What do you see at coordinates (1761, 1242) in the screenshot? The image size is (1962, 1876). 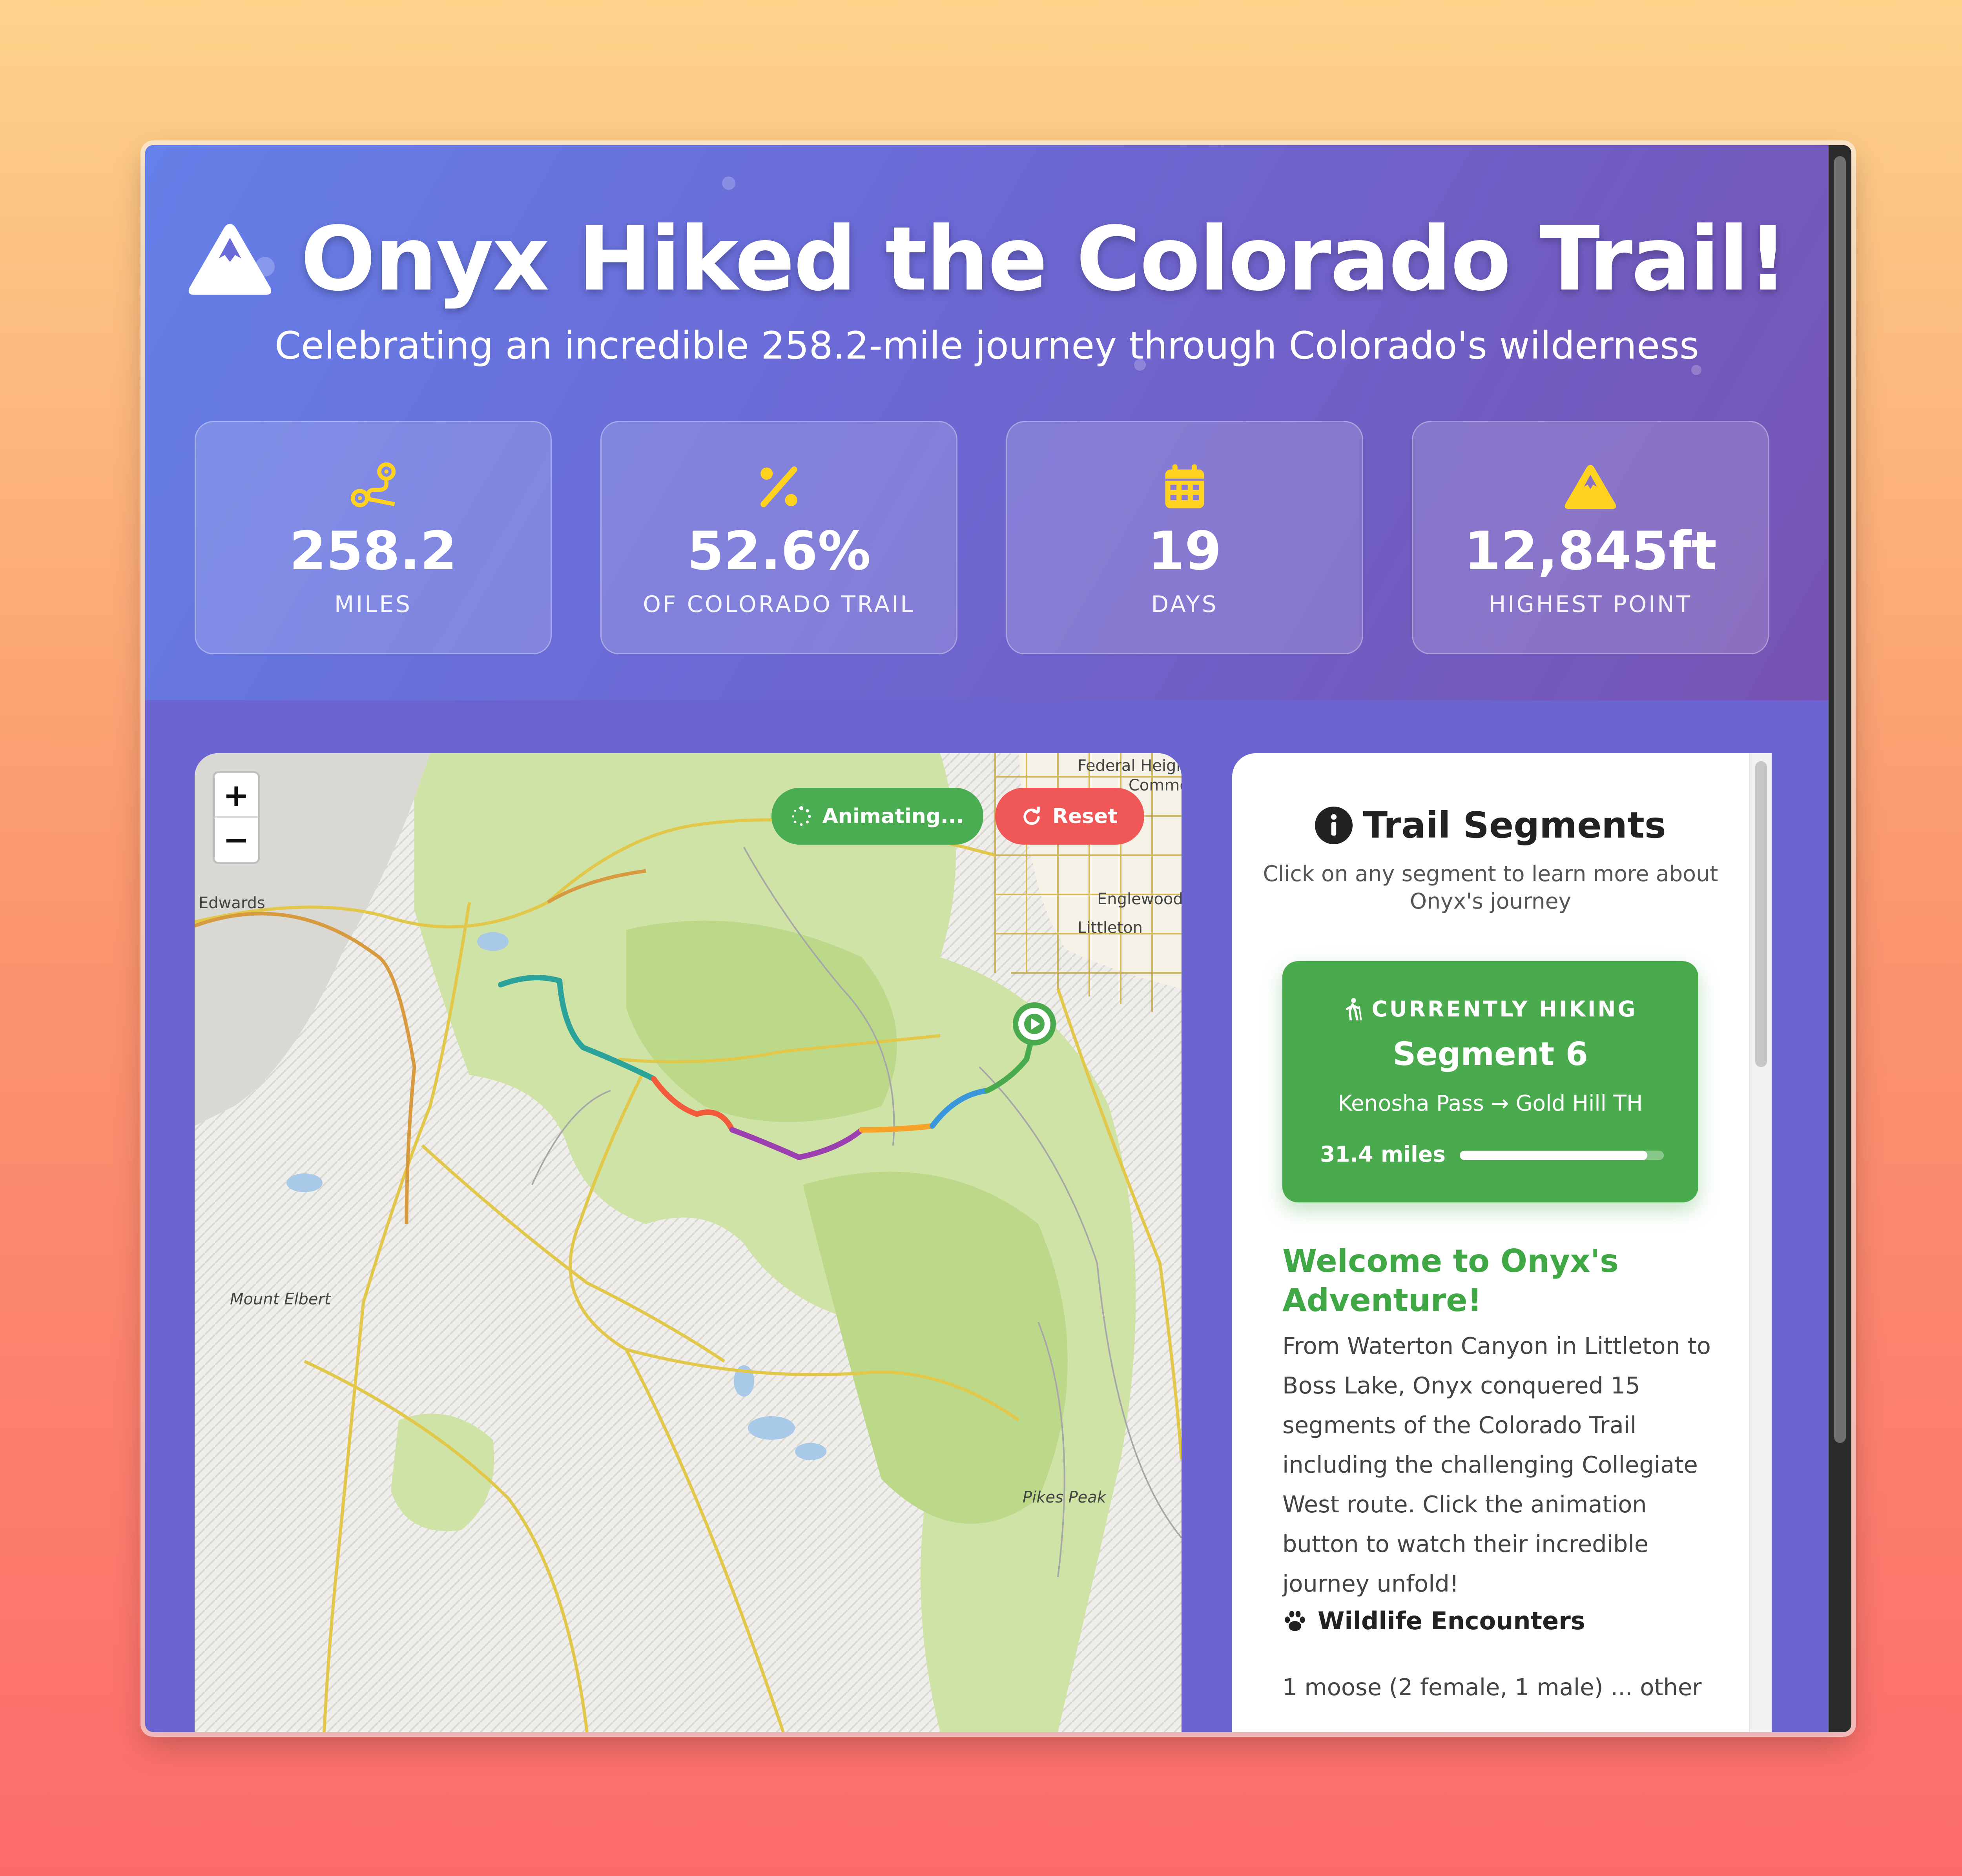 I see `panel-scrollbar` at bounding box center [1761, 1242].